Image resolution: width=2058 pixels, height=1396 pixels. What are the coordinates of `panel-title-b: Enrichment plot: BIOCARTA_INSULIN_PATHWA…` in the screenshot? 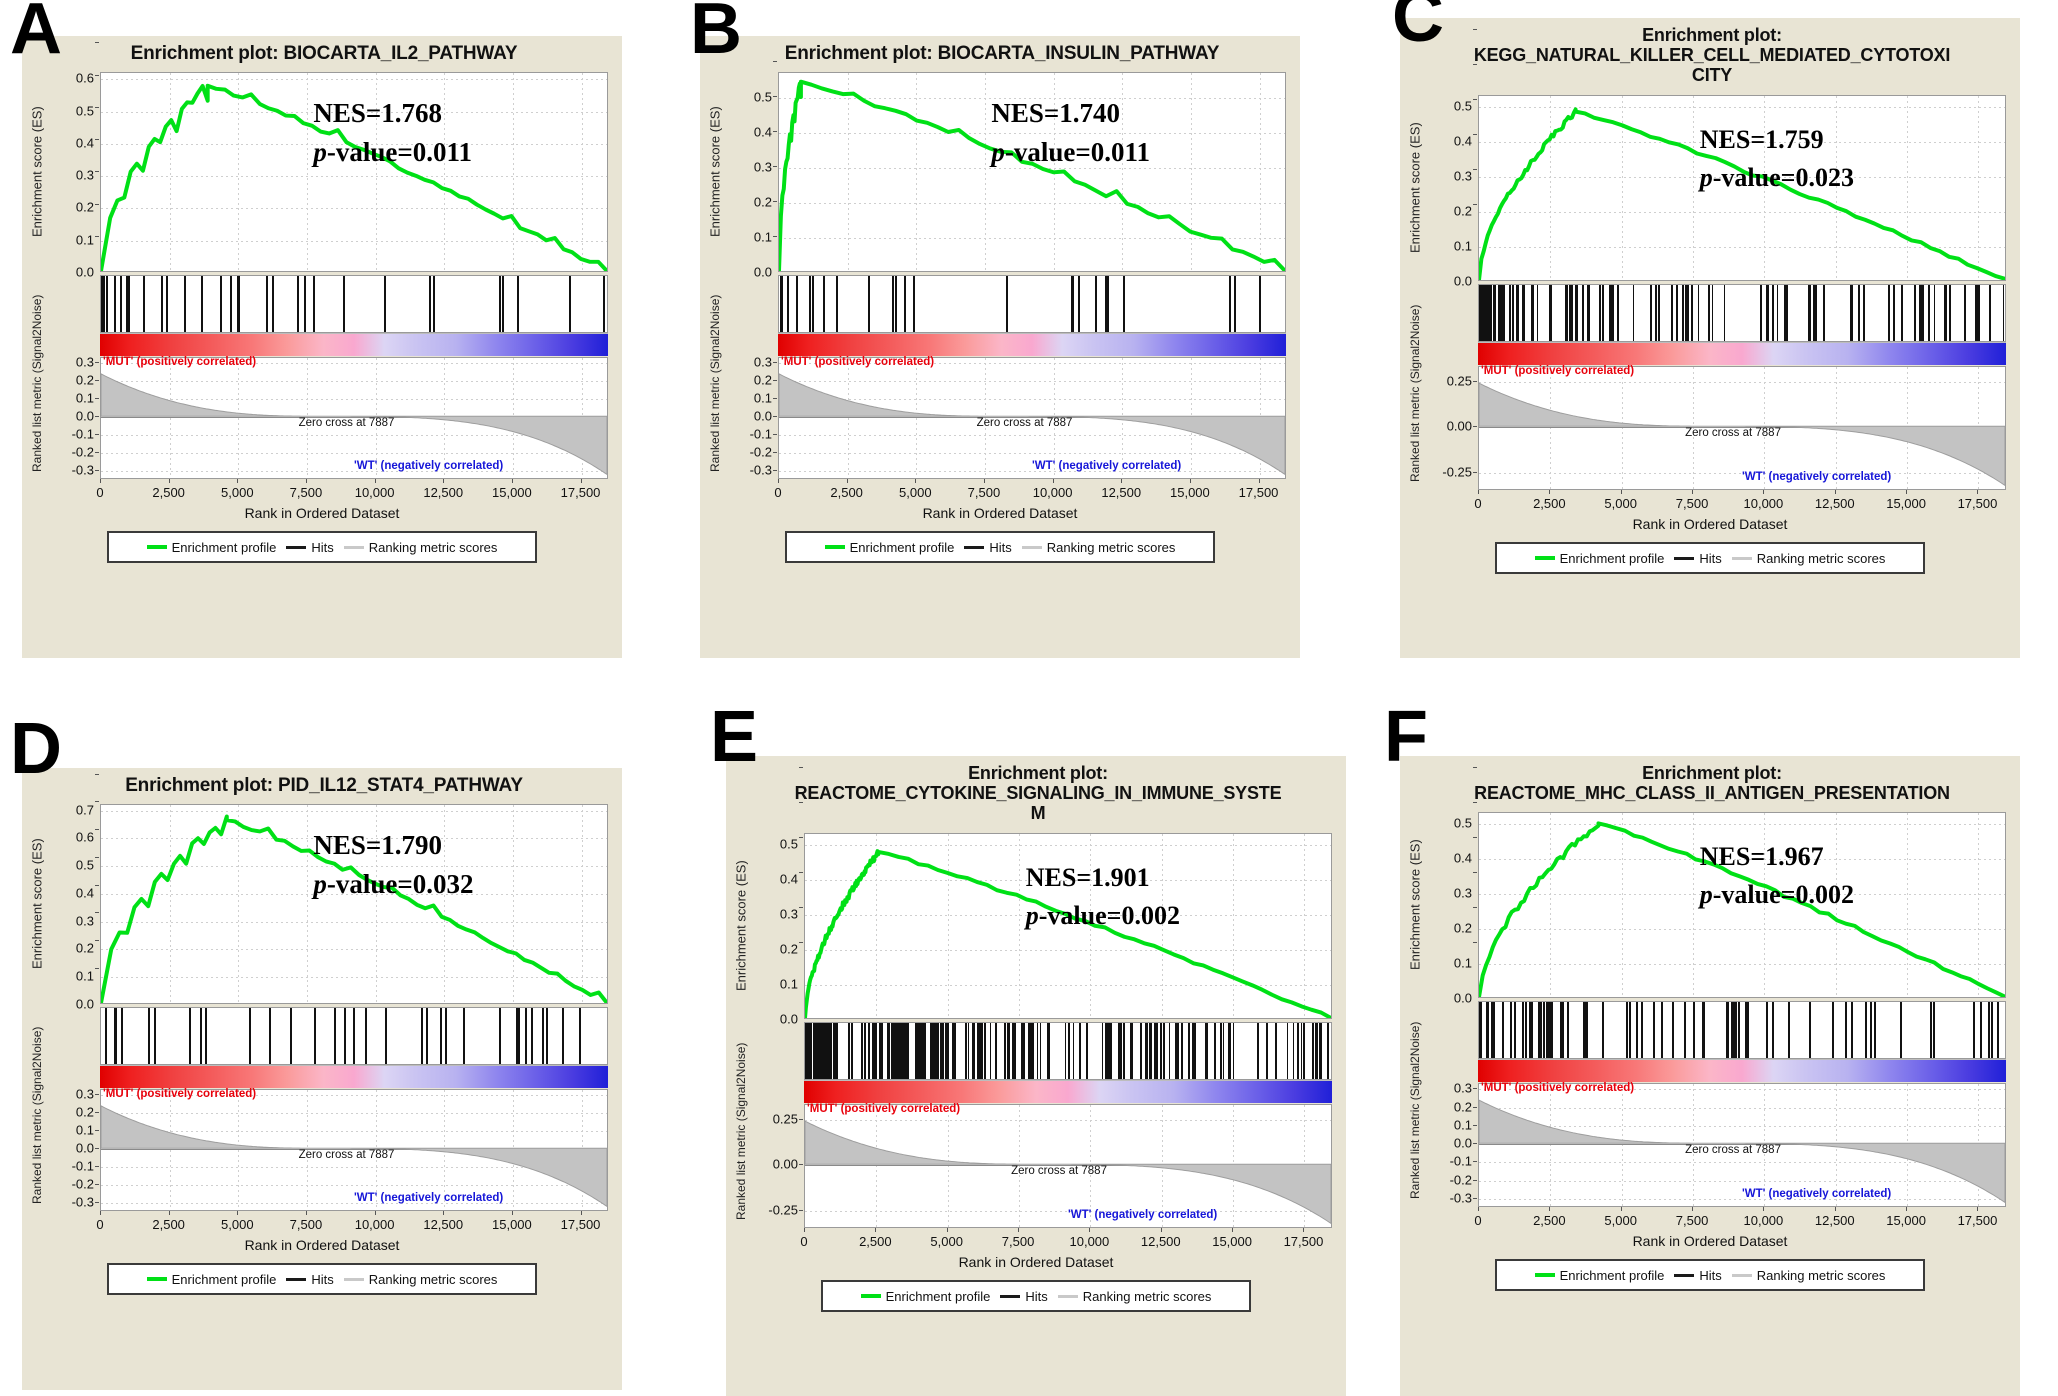 It's located at (1002, 52).